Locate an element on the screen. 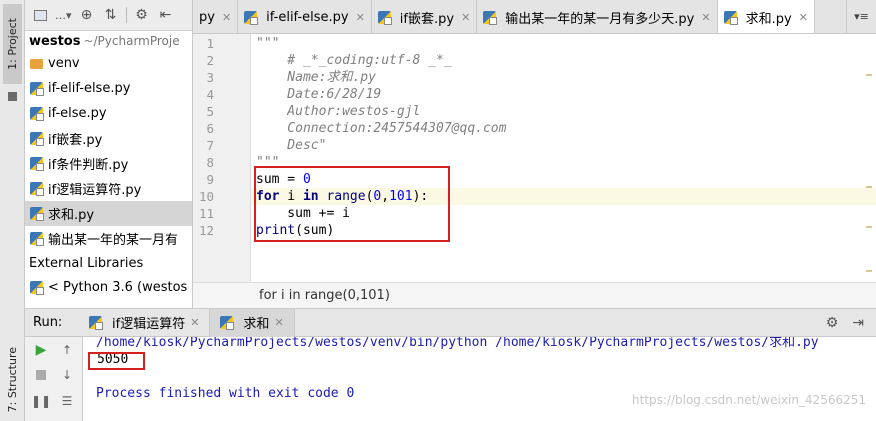  line-number: 3 is located at coordinates (210, 77).